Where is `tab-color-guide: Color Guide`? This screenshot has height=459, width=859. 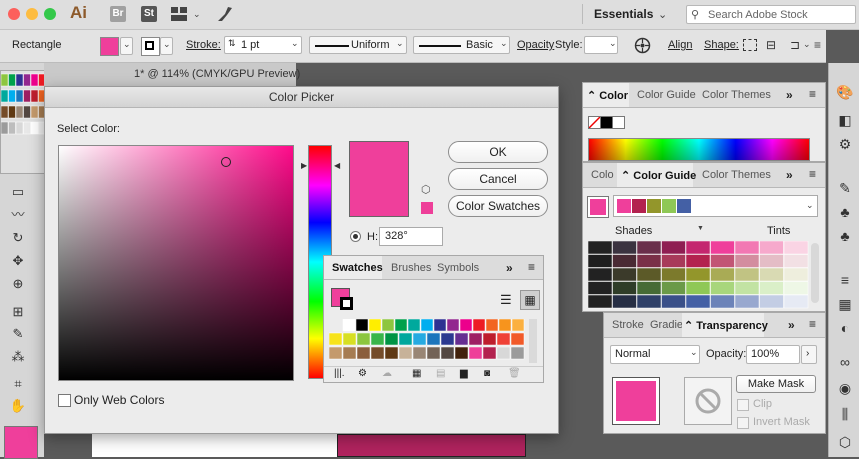
tab-color-guide: Color Guide is located at coordinates (666, 95).